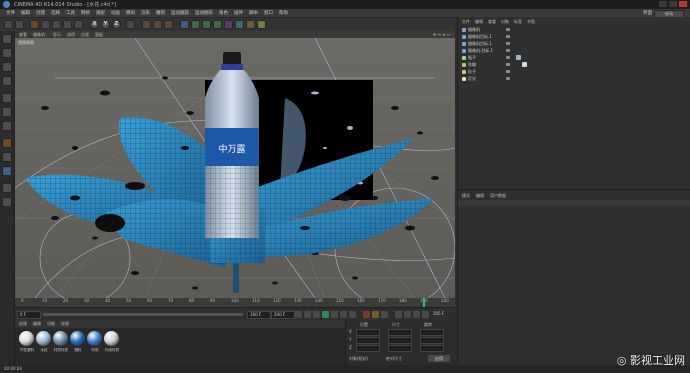 This screenshot has height=373, width=690. What do you see at coordinates (40, 13) in the screenshot?
I see `menu-item-2: 创建` at bounding box center [40, 13].